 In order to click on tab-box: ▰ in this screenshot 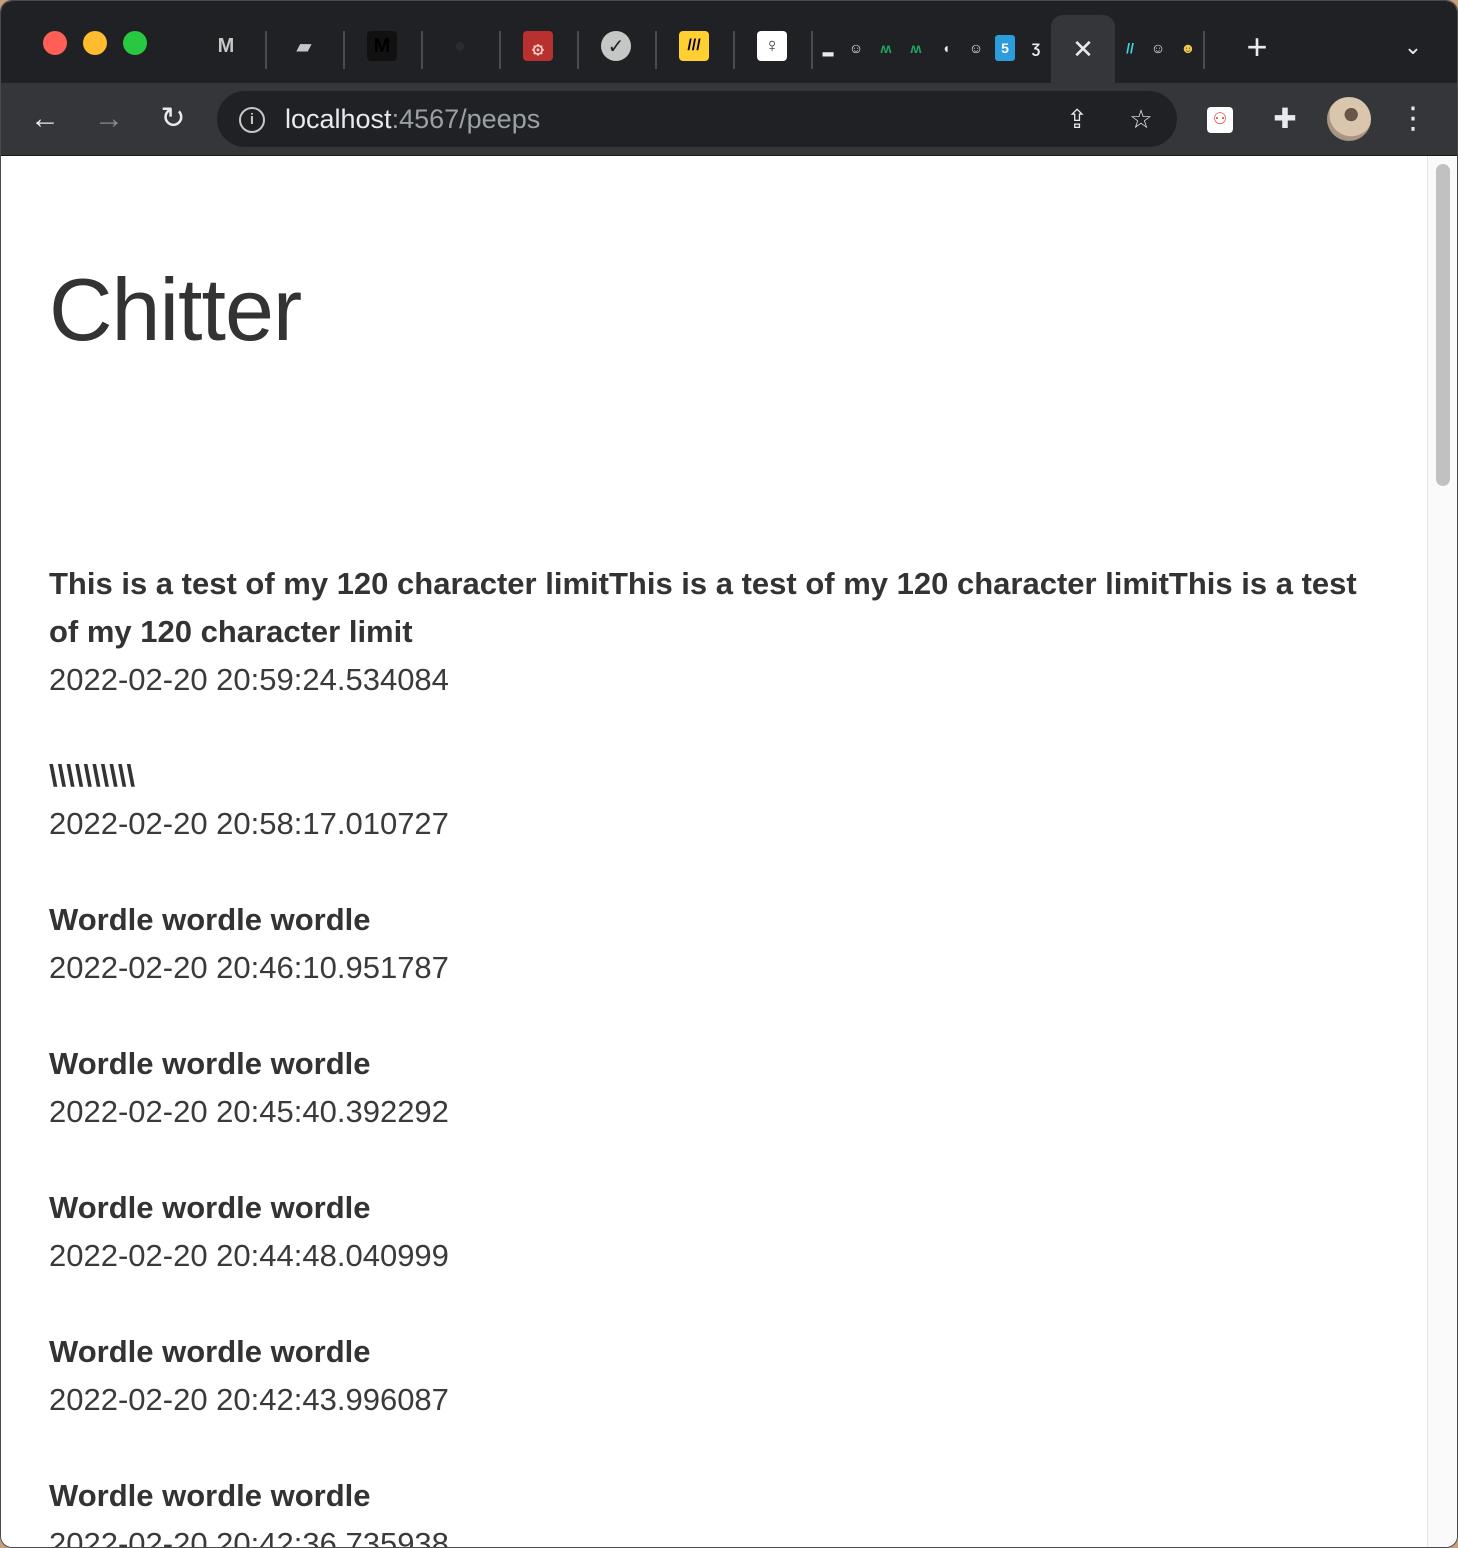, I will do `click(304, 46)`.